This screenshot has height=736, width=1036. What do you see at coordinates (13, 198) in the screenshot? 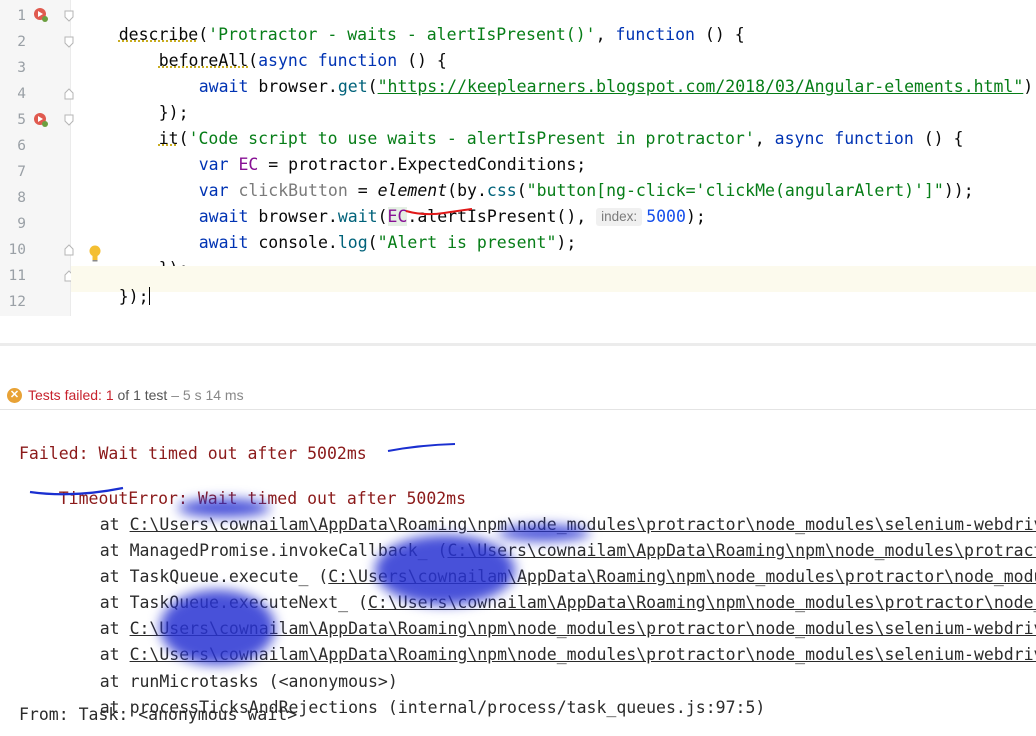
I see `line-number: 8` at bounding box center [13, 198].